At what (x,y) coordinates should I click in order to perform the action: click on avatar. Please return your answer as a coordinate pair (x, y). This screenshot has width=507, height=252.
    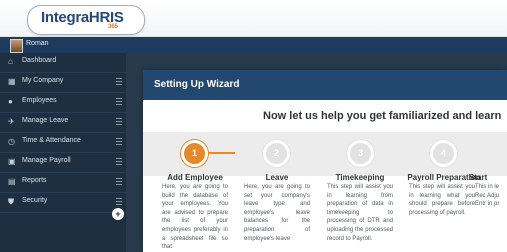
    Looking at the image, I should click on (16, 46).